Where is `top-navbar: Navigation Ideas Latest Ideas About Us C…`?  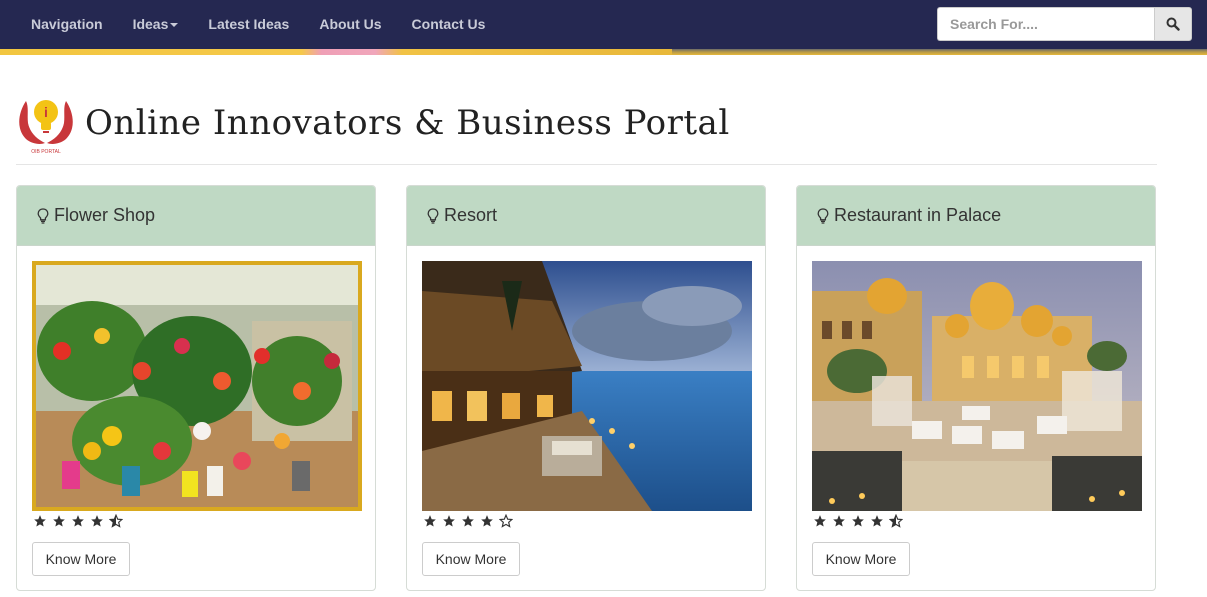
top-navbar: Navigation Ideas Latest Ideas About Us C… is located at coordinates (603, 24).